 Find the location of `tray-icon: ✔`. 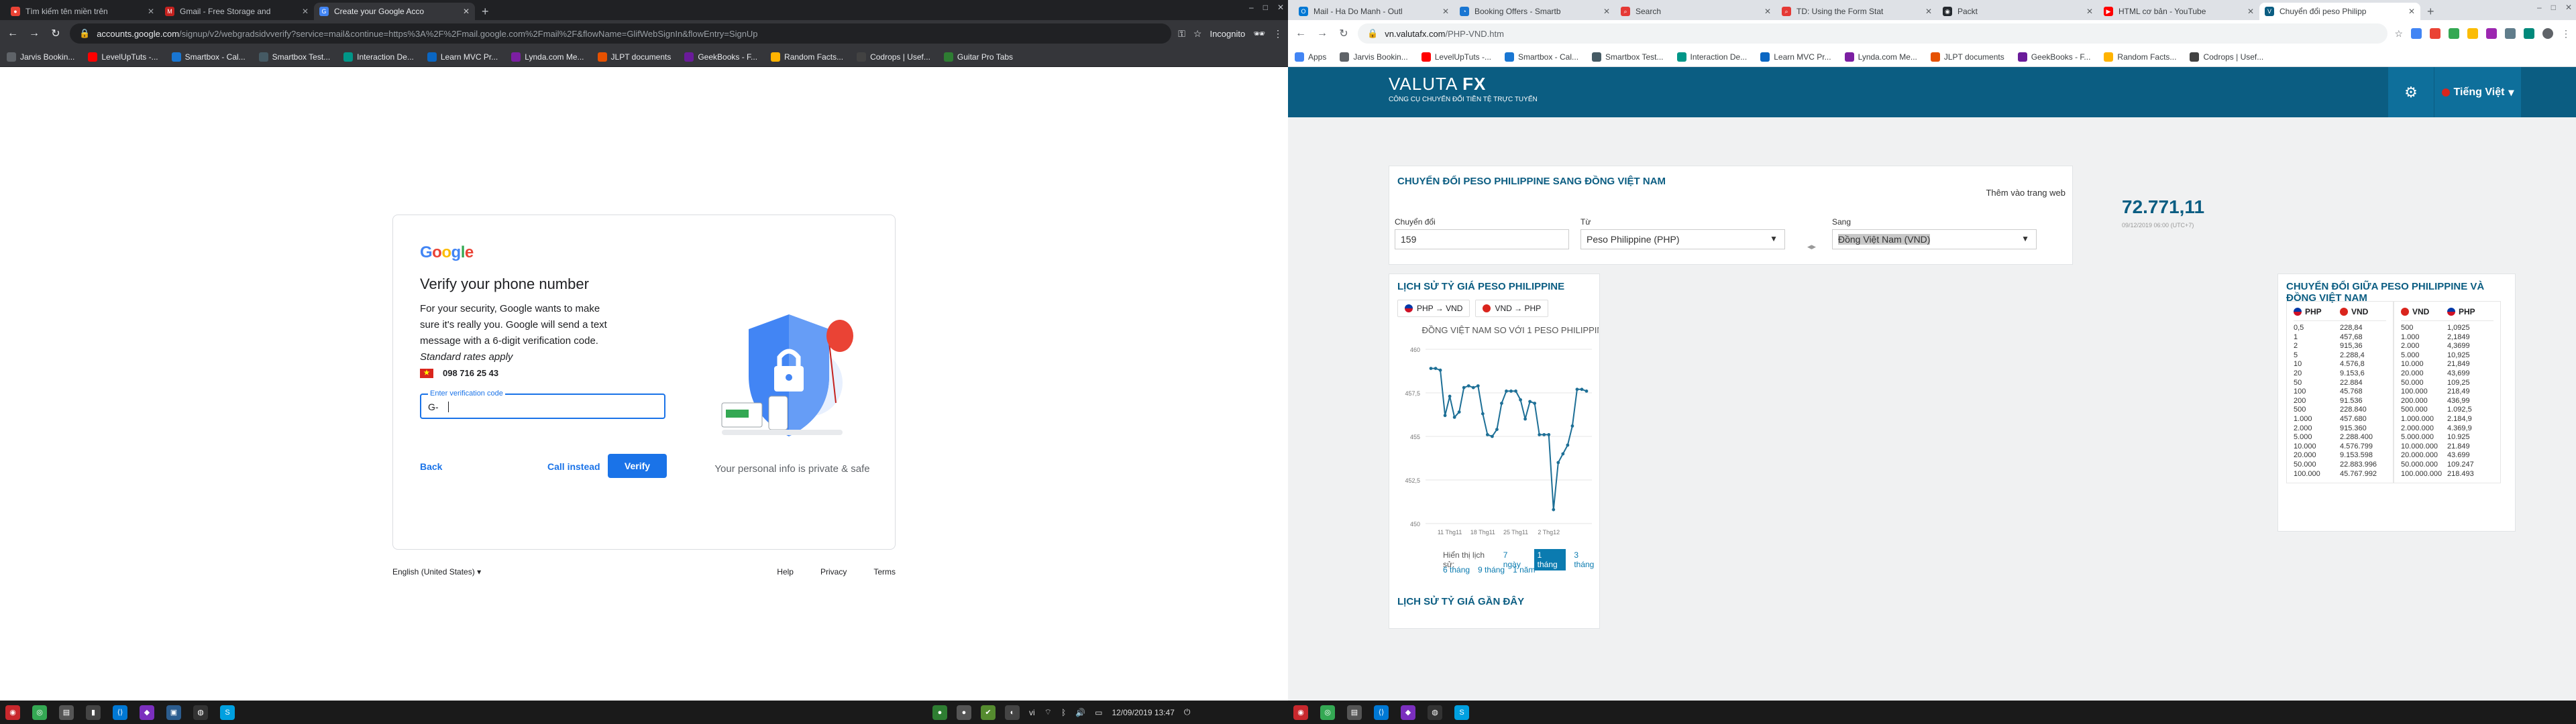

tray-icon: ✔ is located at coordinates (988, 712).